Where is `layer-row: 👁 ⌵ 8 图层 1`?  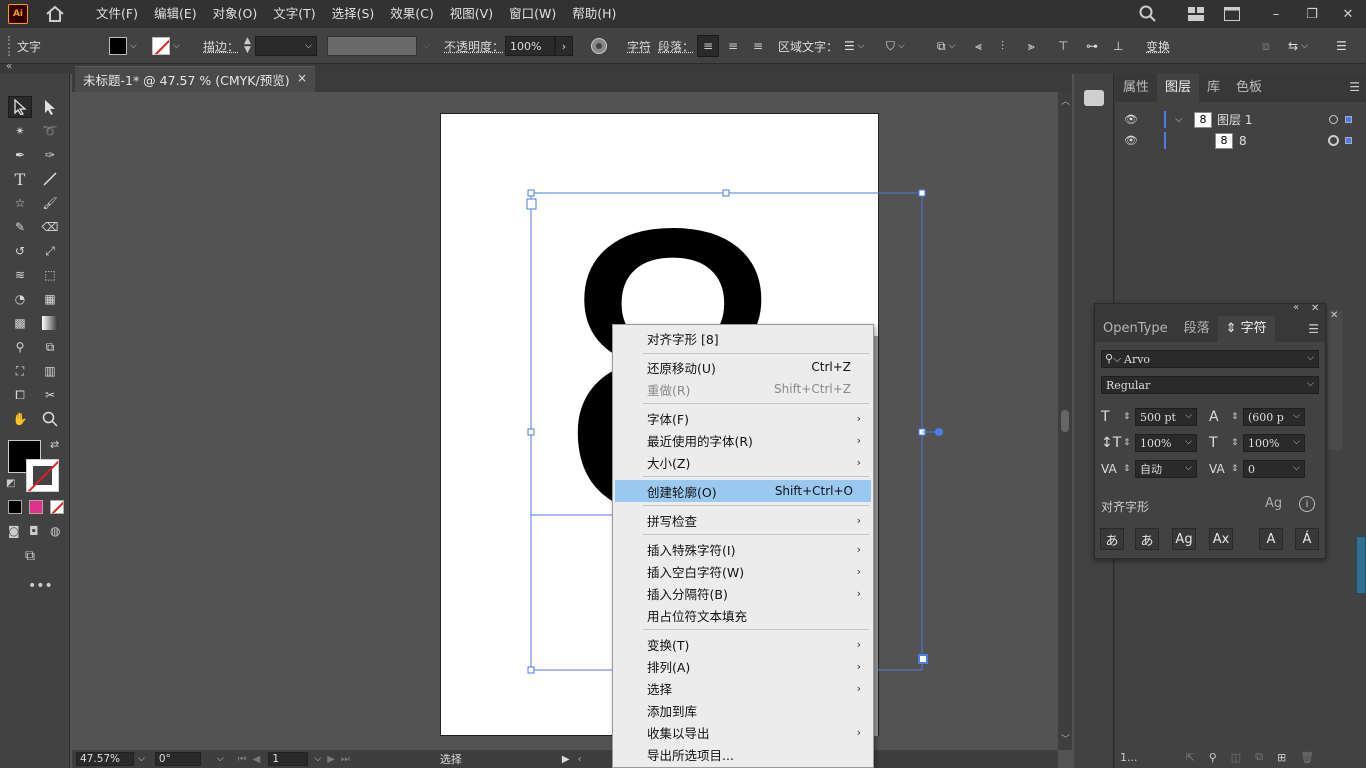
layer-row: 👁 ⌵ 8 图层 1 is located at coordinates (1240, 119).